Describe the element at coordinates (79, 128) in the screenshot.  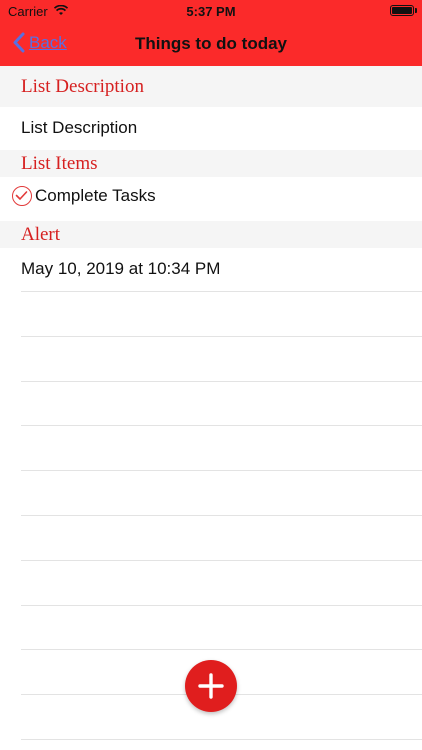
I see `description-value: List Description` at that location.